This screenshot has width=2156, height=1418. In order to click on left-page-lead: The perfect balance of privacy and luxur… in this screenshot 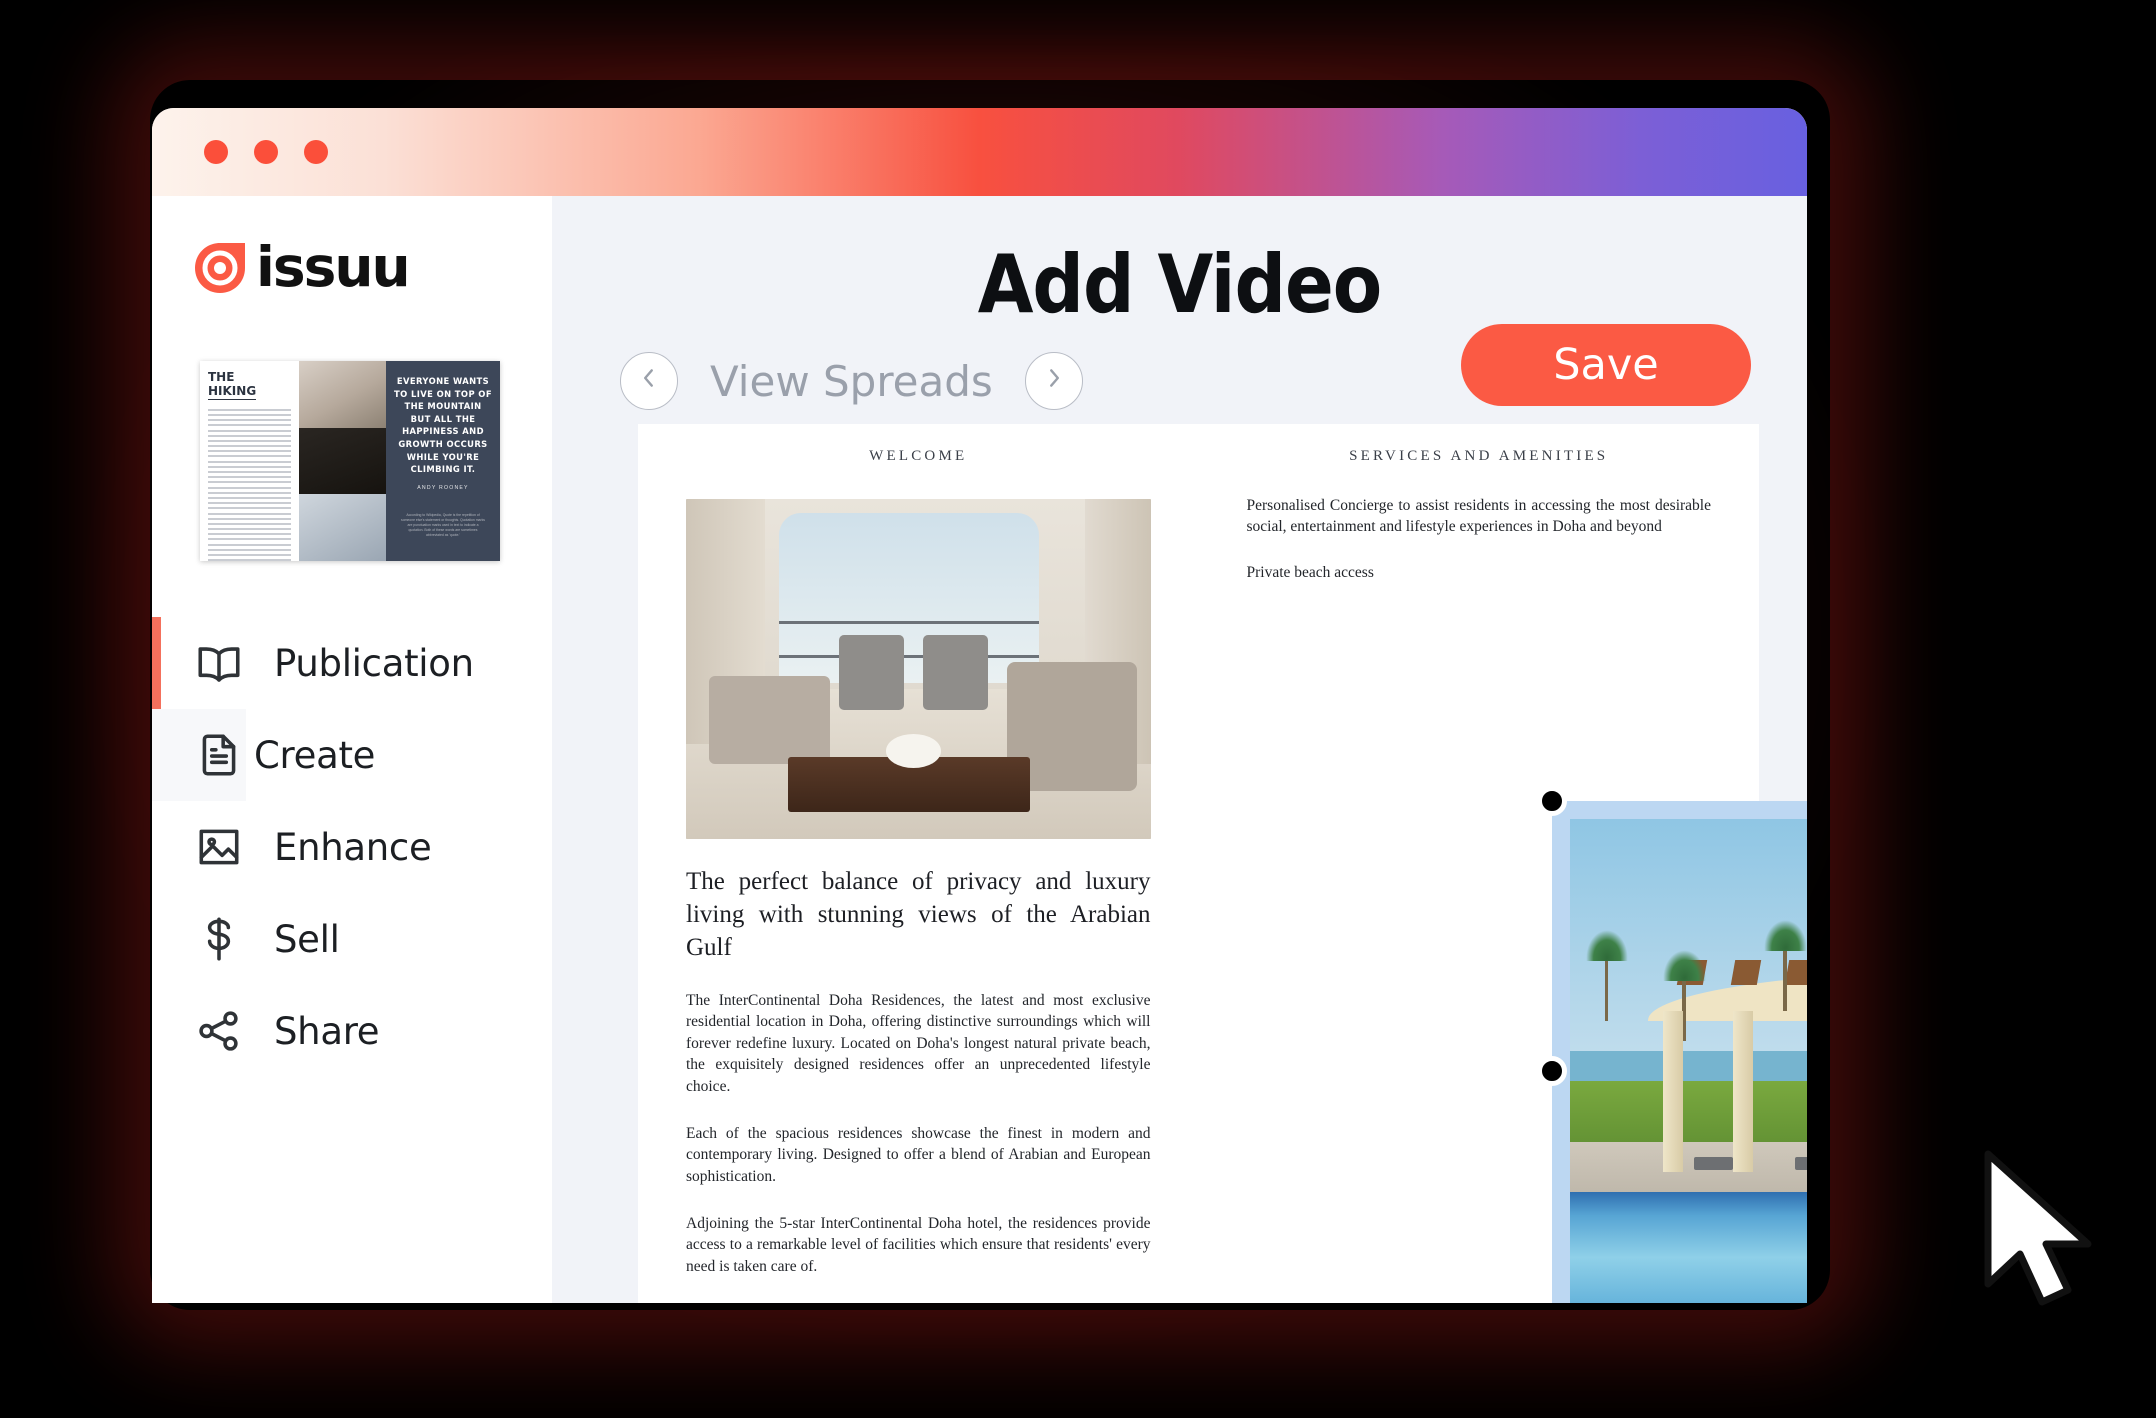, I will do `click(918, 914)`.